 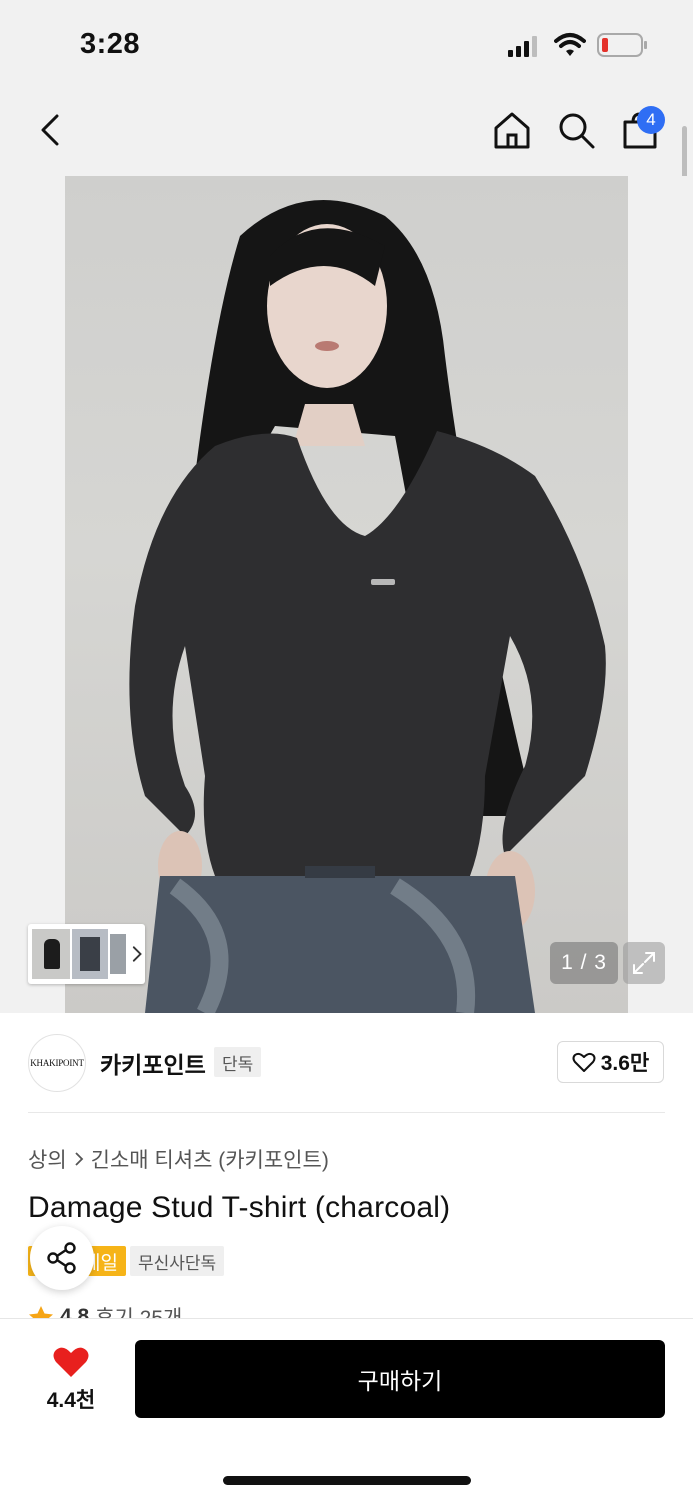 I want to click on chevron-left-icon, so click(x=50, y=130).